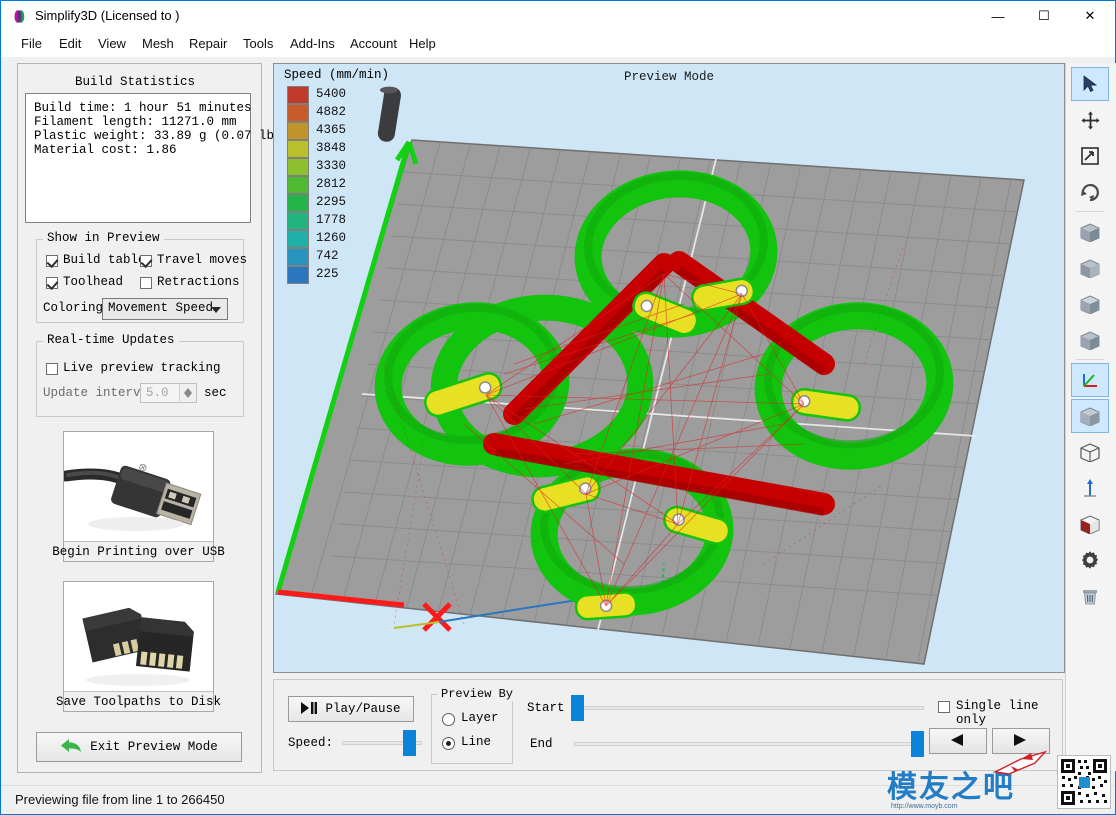 This screenshot has height=815, width=1116. I want to click on menu-help: Help, so click(422, 44).